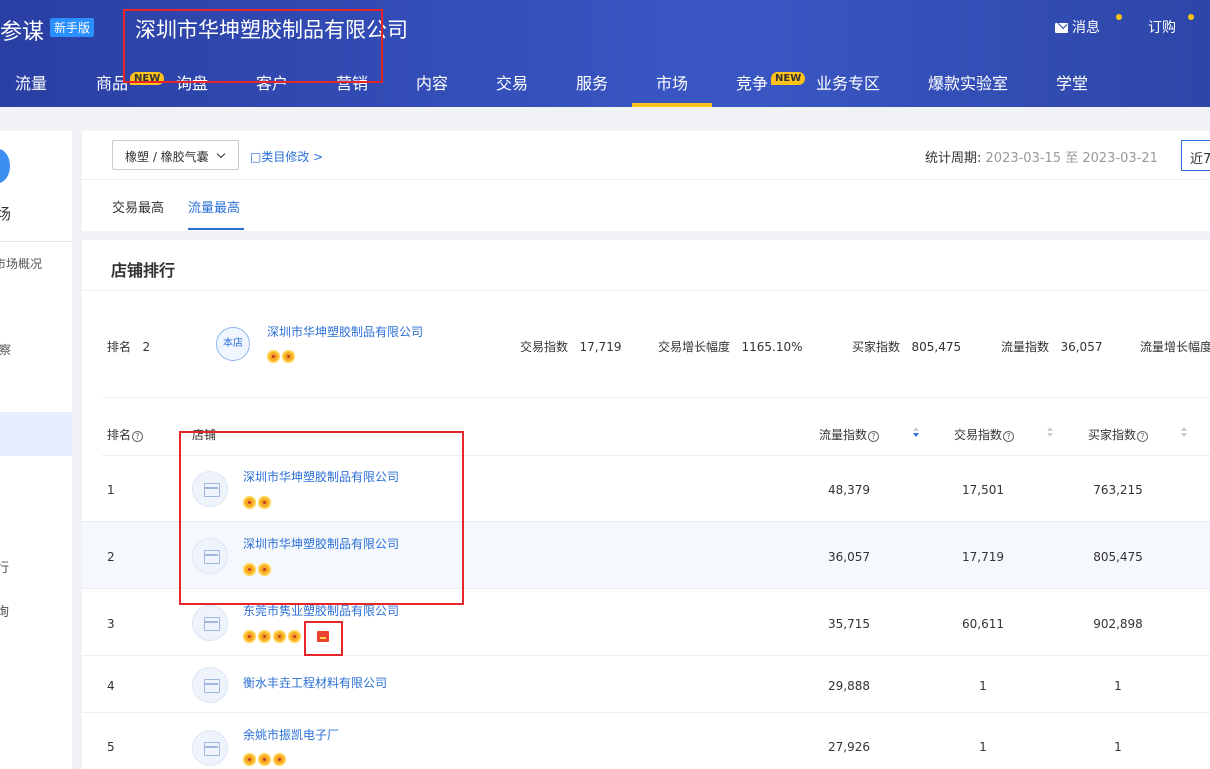  What do you see at coordinates (1072, 82) in the screenshot?
I see `nav-academy: 学堂` at bounding box center [1072, 82].